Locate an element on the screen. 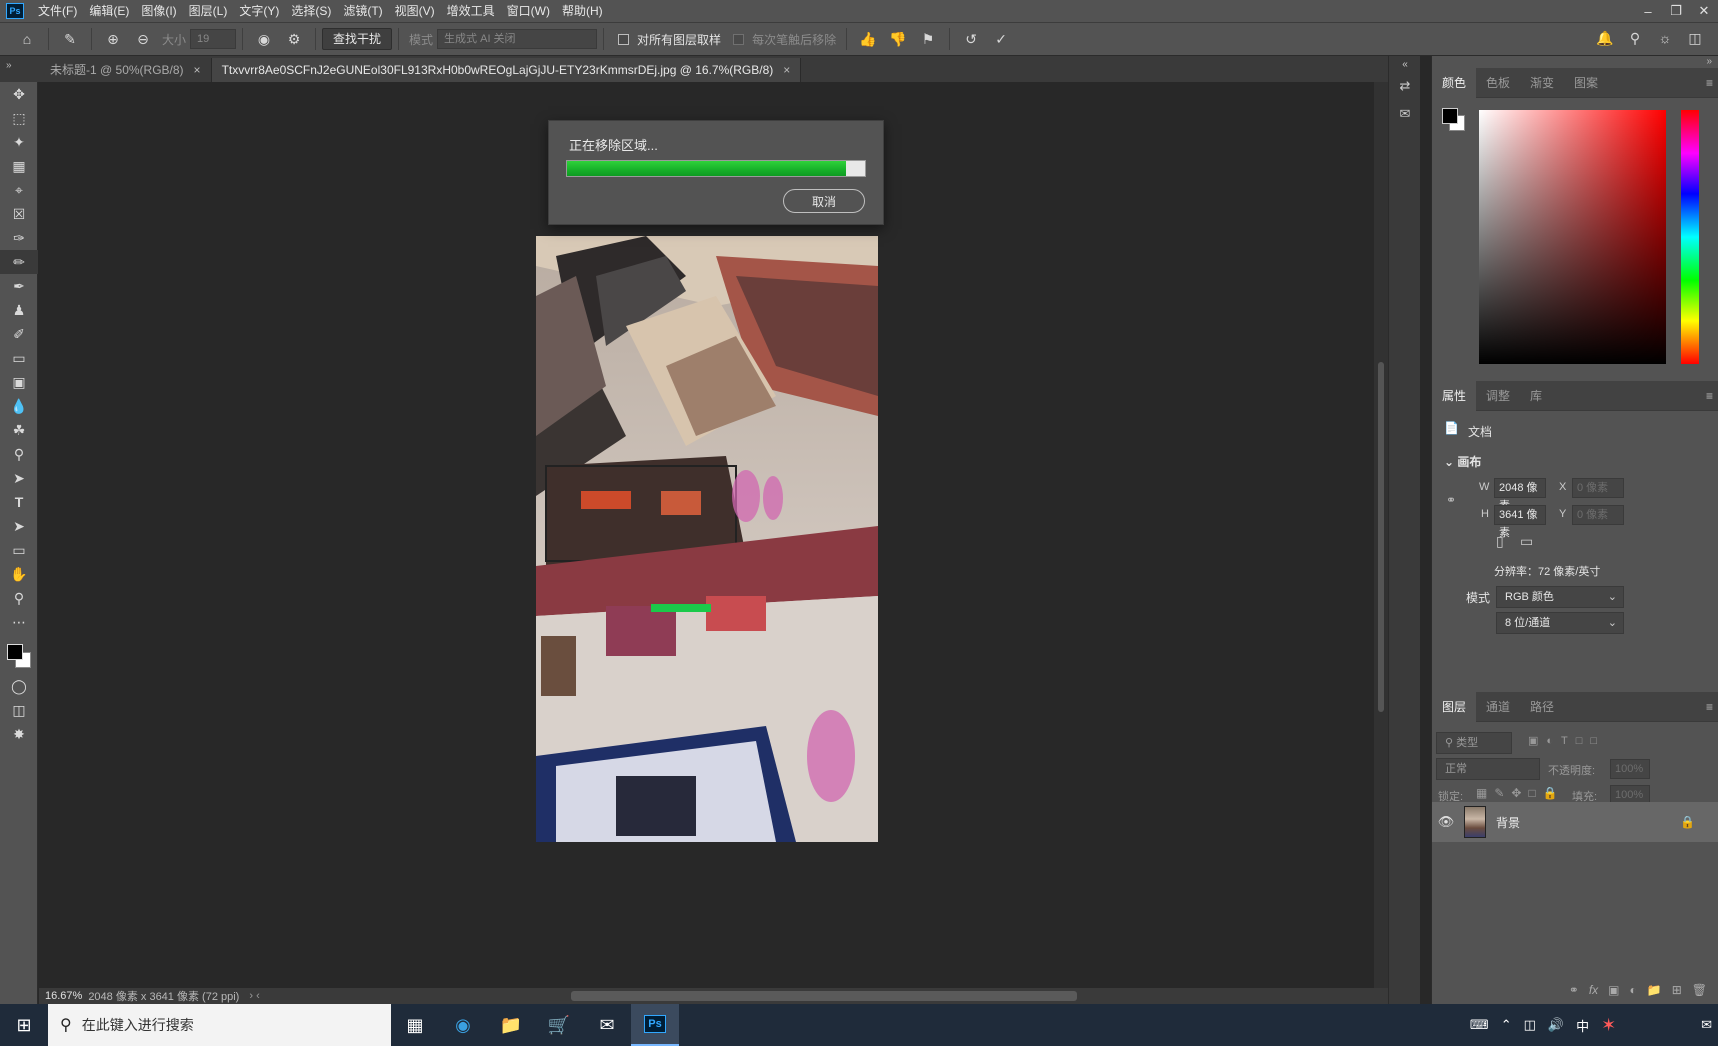  close-icon: ✕ is located at coordinates (1704, 11).